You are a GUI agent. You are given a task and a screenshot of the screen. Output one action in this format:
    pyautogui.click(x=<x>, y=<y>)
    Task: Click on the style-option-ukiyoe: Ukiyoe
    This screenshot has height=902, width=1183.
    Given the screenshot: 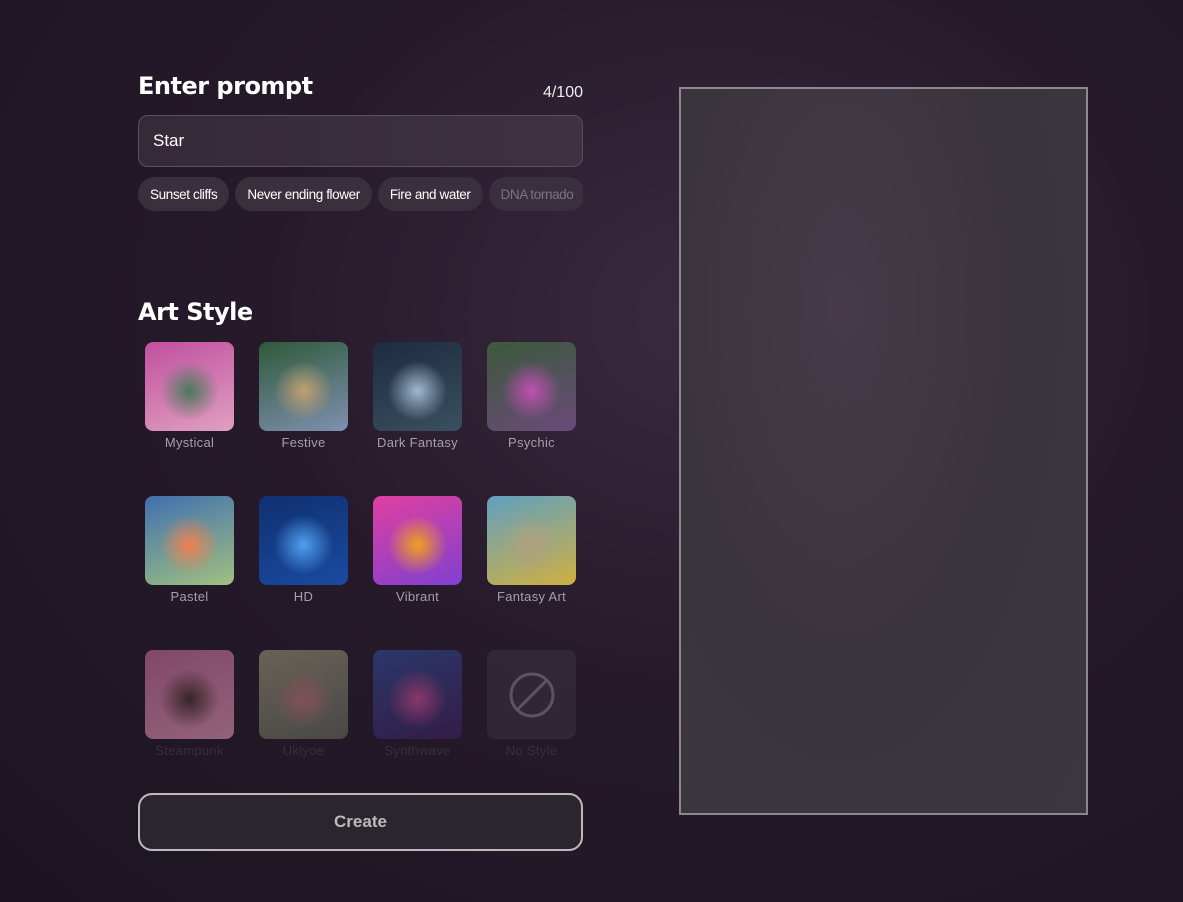 What is the action you would take?
    pyautogui.click(x=303, y=704)
    